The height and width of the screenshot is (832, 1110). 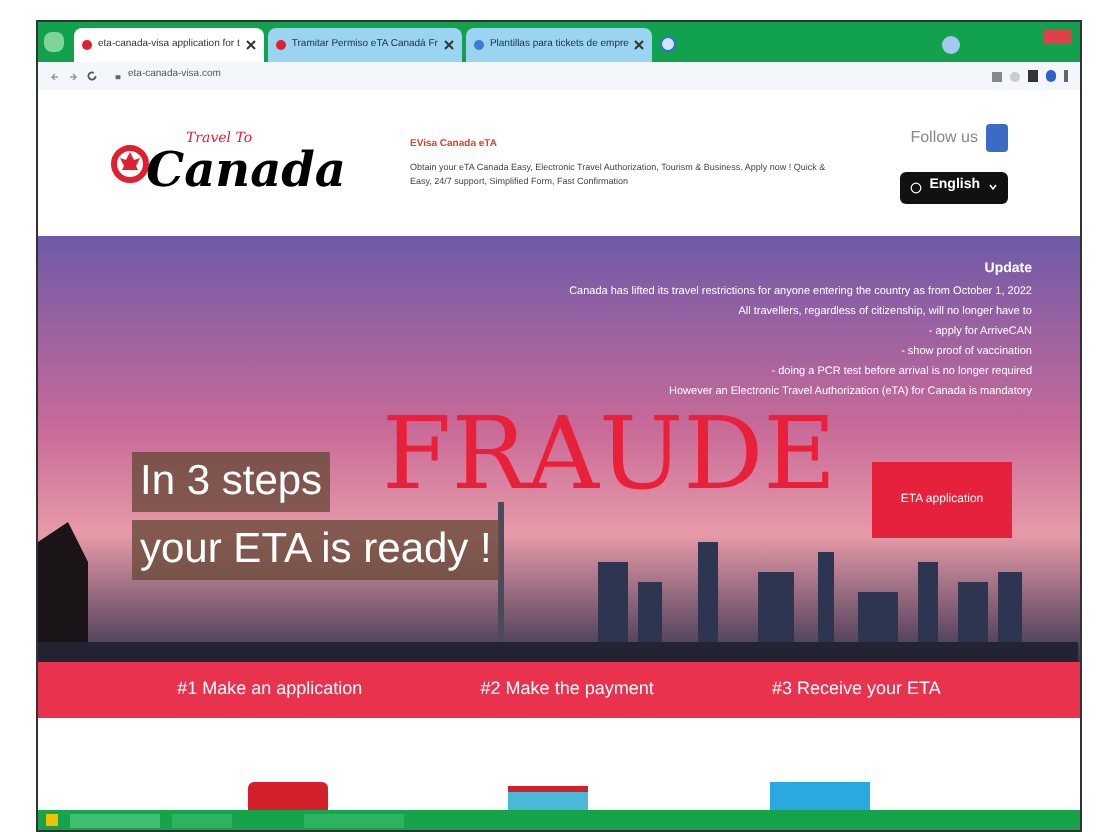 What do you see at coordinates (819, 796) in the screenshot?
I see `document-icon` at bounding box center [819, 796].